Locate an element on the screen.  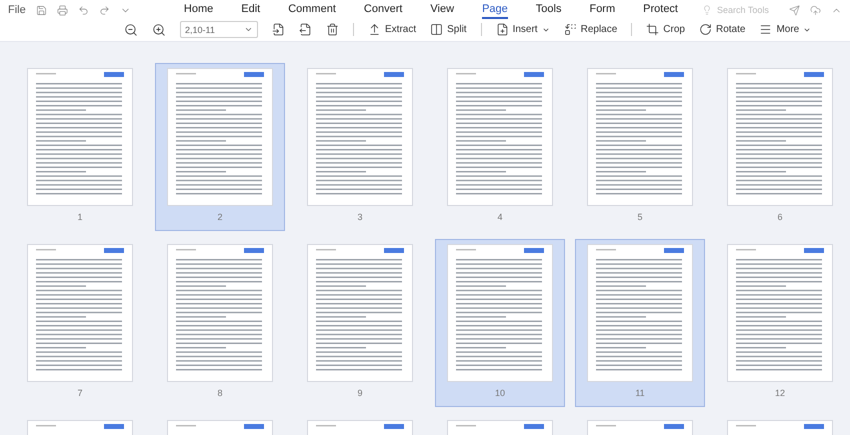
page-export-icon is located at coordinates (305, 29).